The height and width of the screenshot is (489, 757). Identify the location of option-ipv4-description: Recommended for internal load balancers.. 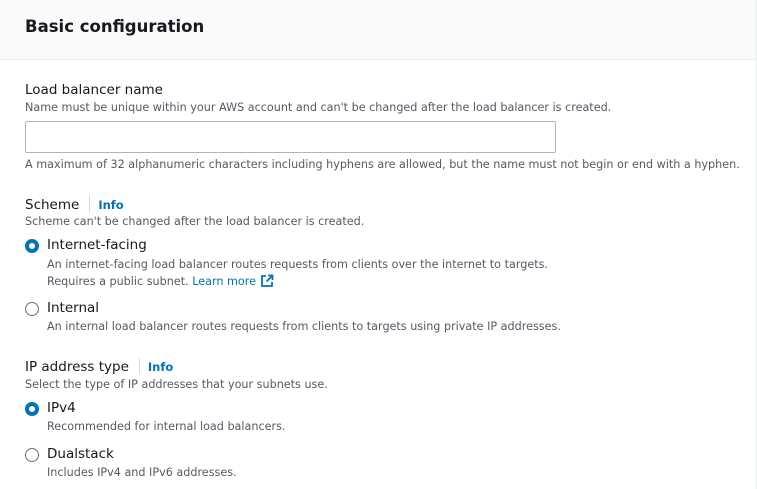
(166, 426).